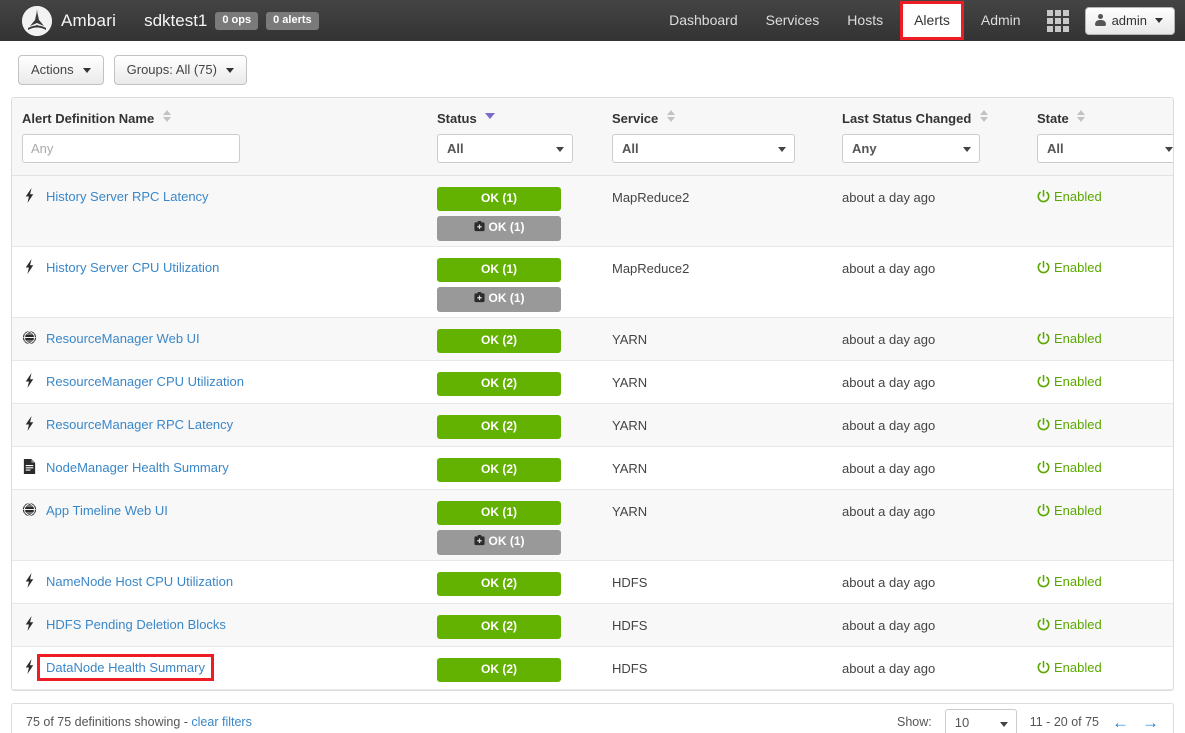 The width and height of the screenshot is (1185, 733). Describe the element at coordinates (481, 227) in the screenshot. I see `mute-icon` at that location.